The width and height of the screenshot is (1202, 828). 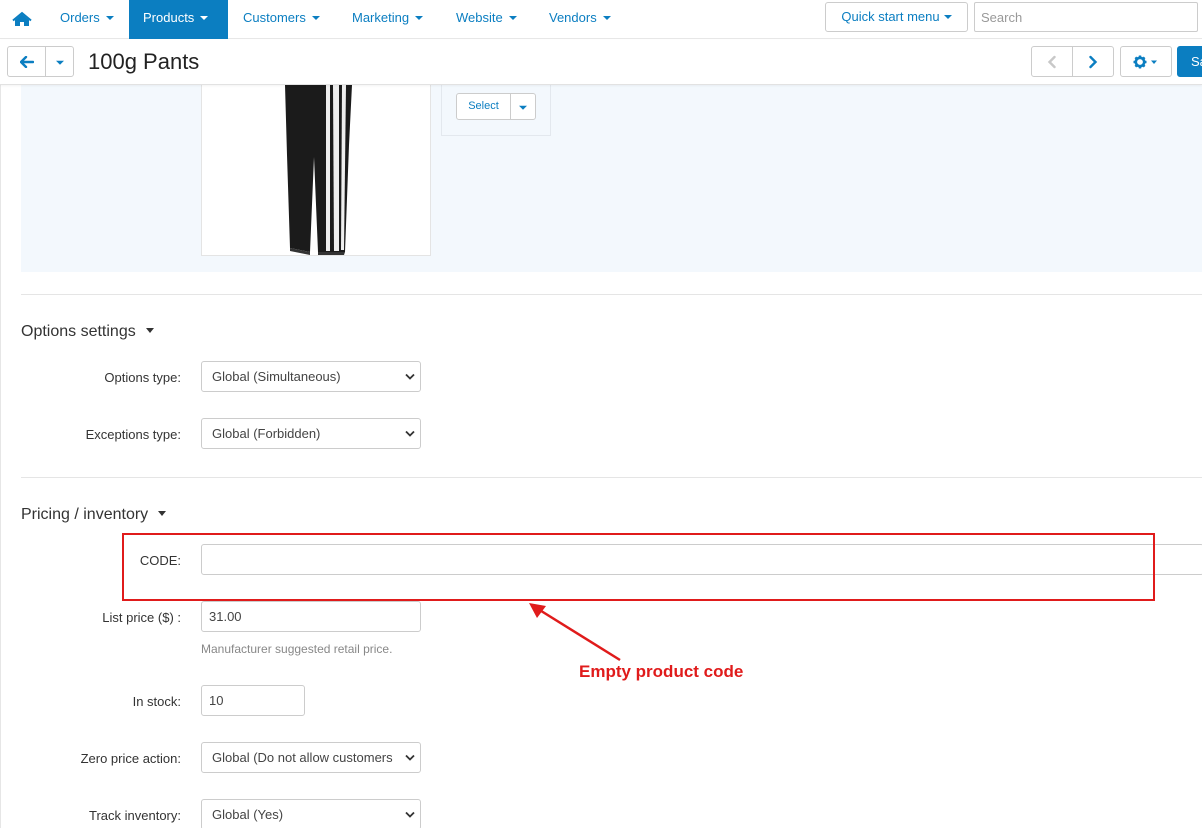 I want to click on pricing-inventory-toggle: Pricing / inventory, so click(x=94, y=515).